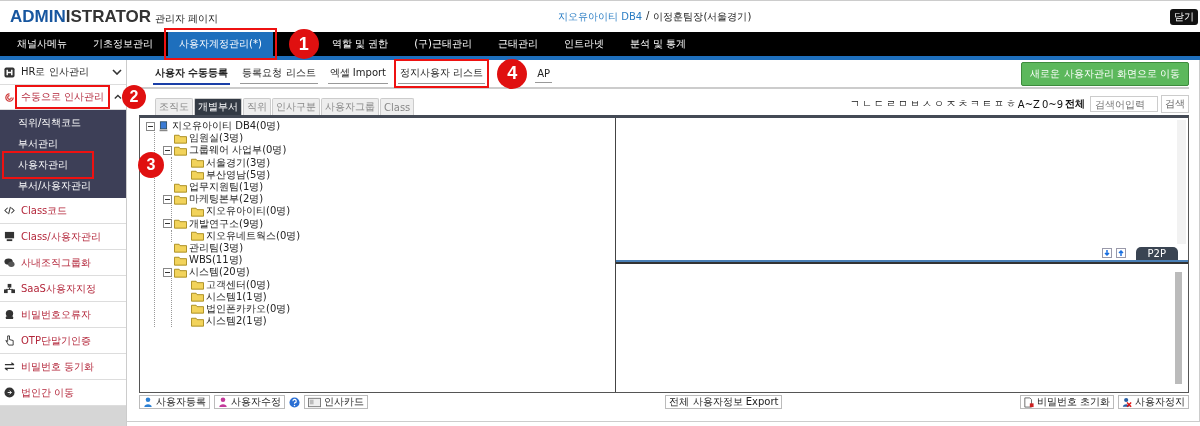 The width and height of the screenshot is (1200, 426). What do you see at coordinates (878, 104) in the screenshot?
I see `index-link: ㄷ` at bounding box center [878, 104].